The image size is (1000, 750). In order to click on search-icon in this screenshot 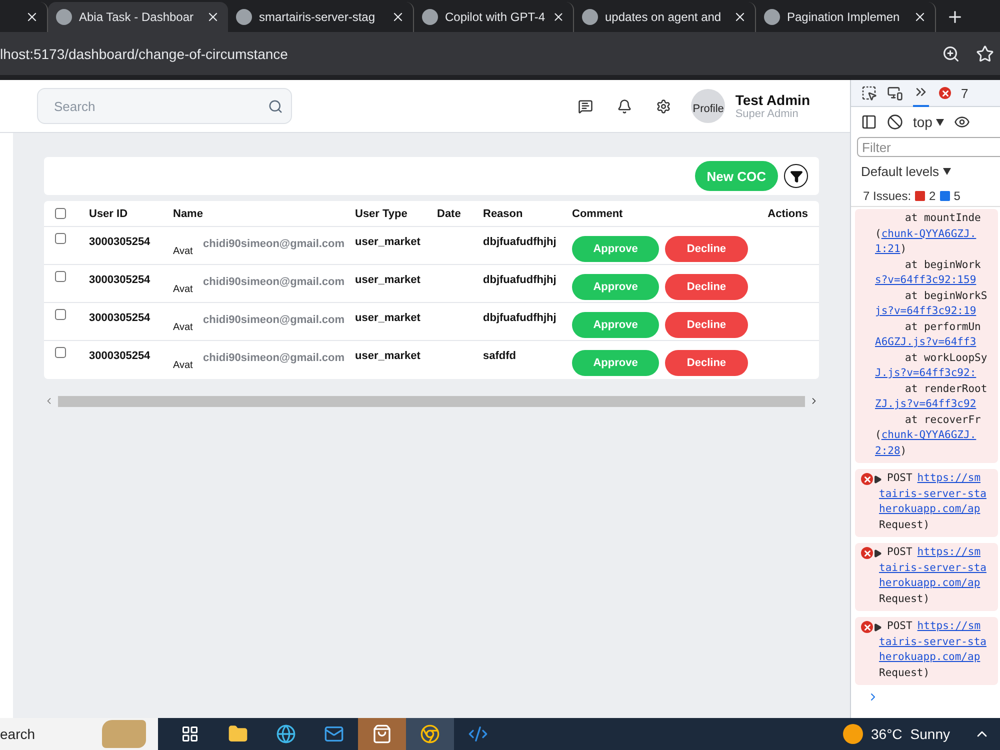, I will do `click(275, 106)`.